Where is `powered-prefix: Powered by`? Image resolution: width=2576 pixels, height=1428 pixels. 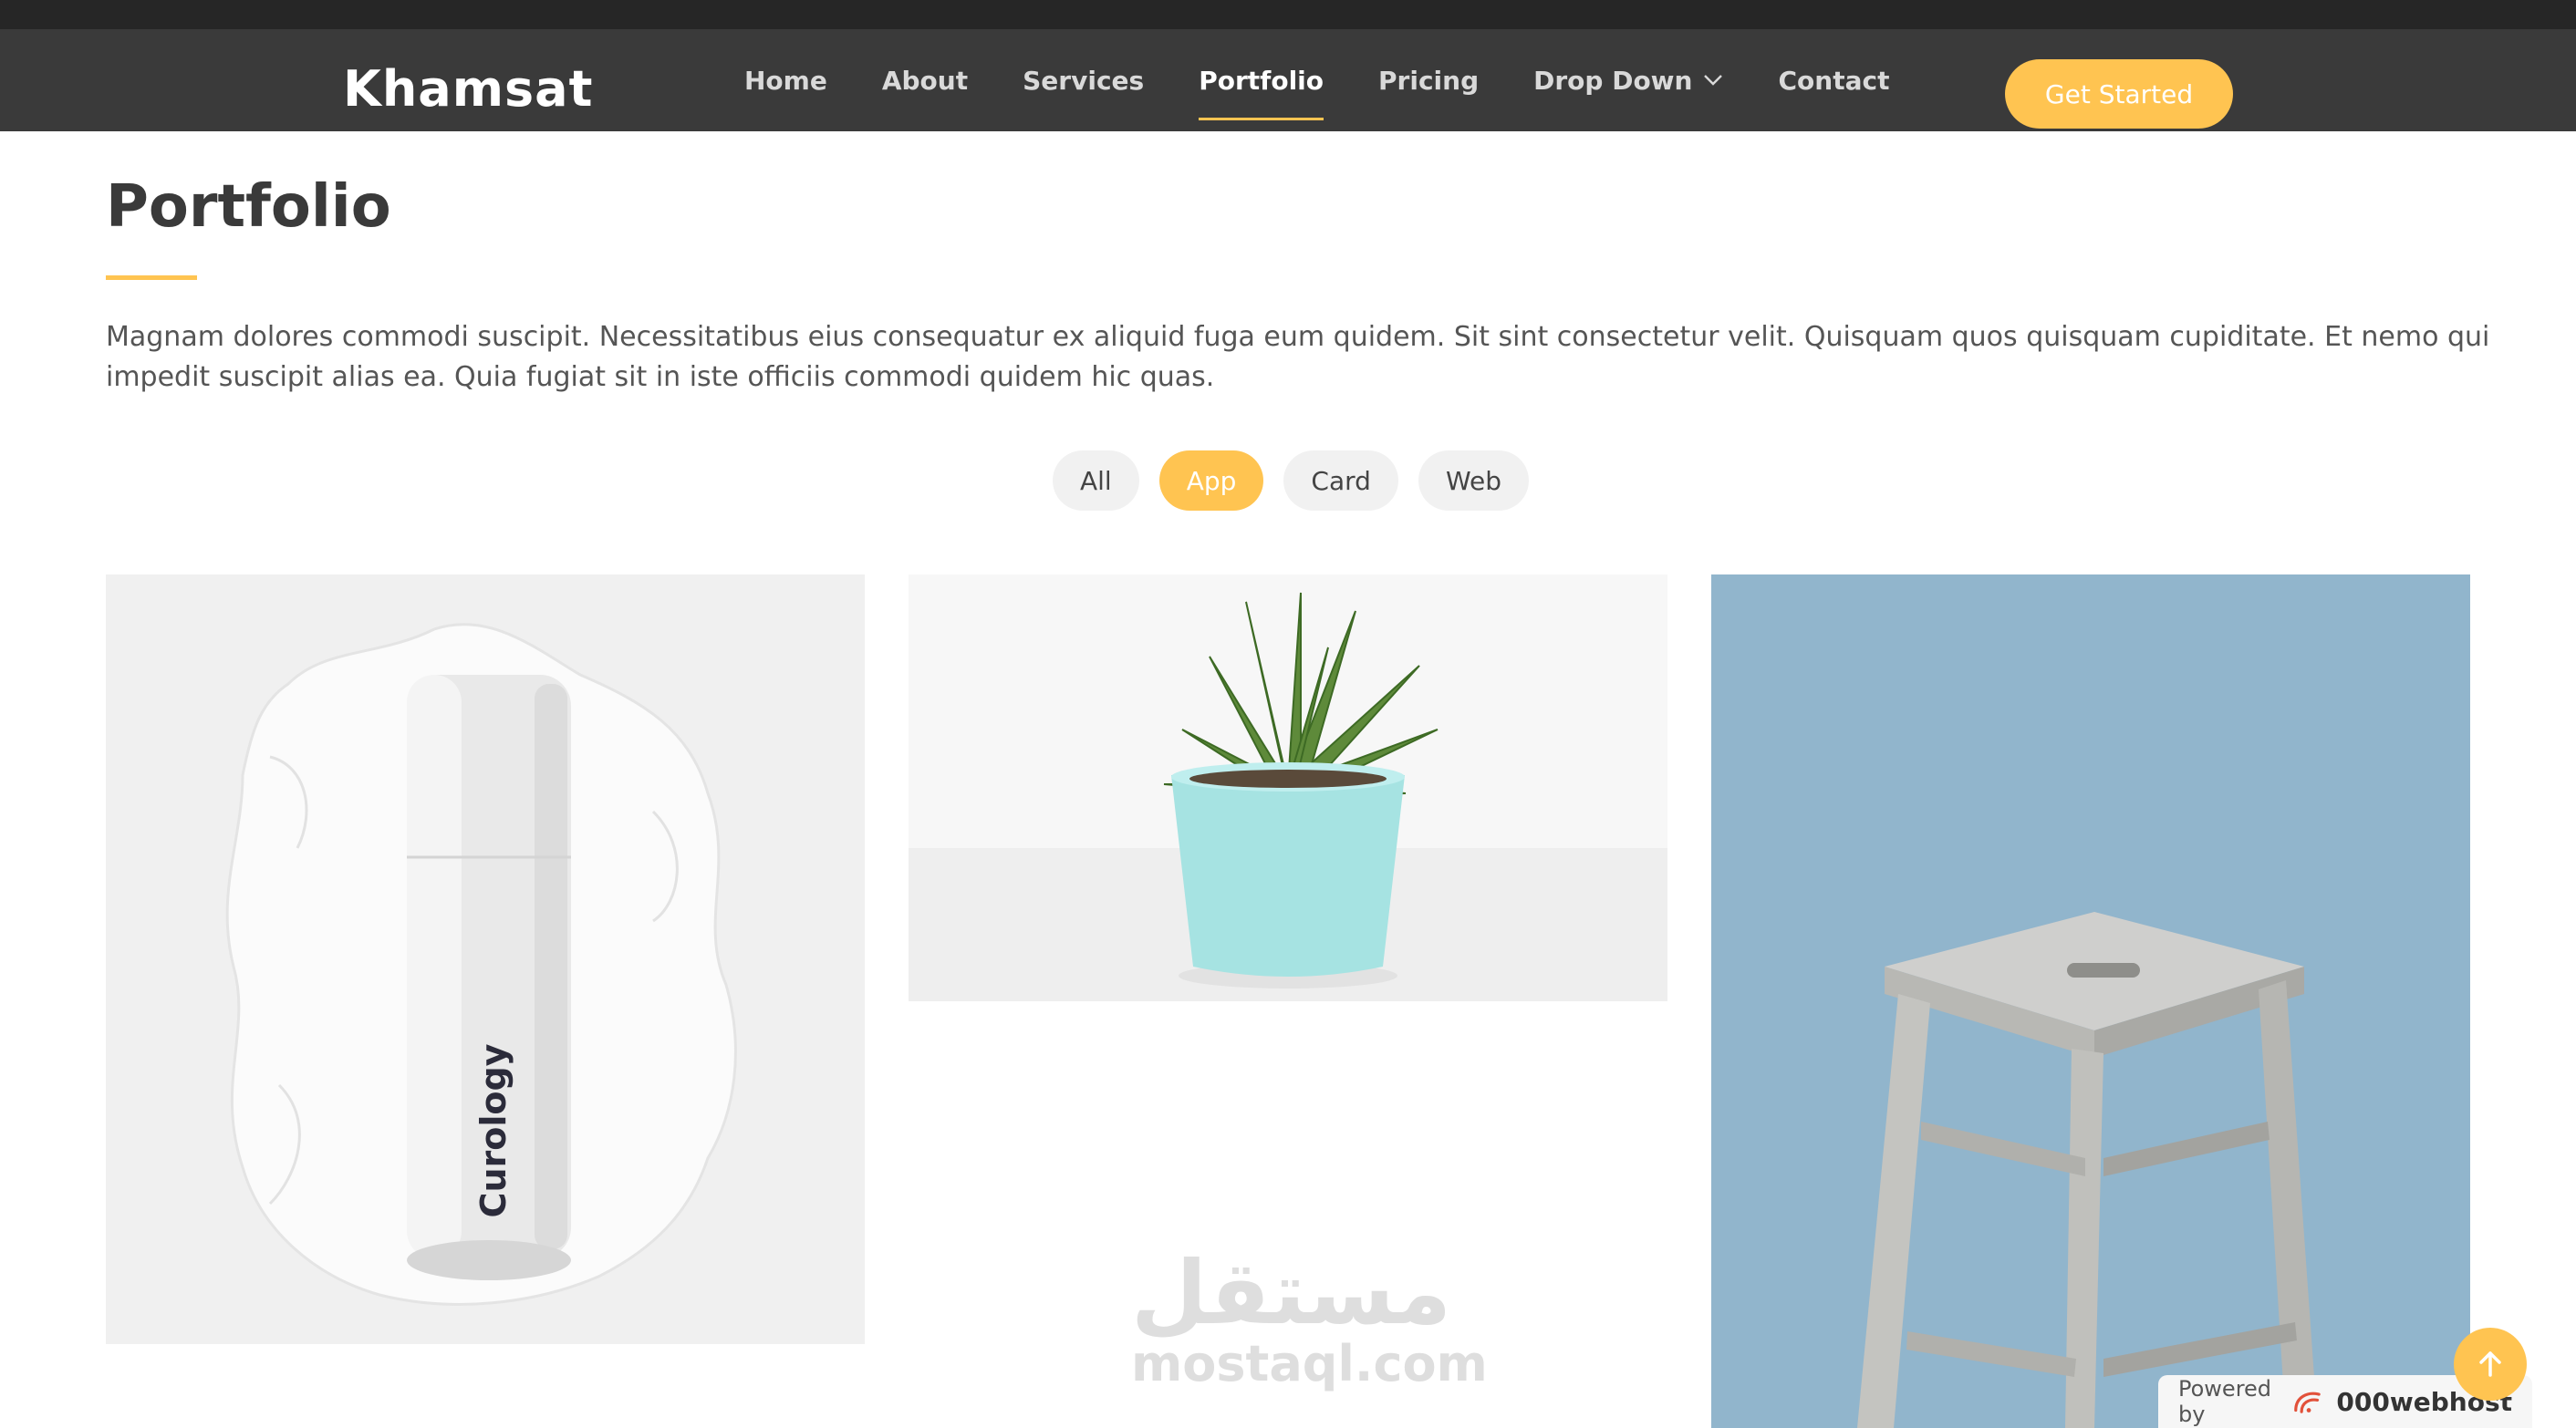 powered-prefix: Powered by is located at coordinates (2225, 1402).